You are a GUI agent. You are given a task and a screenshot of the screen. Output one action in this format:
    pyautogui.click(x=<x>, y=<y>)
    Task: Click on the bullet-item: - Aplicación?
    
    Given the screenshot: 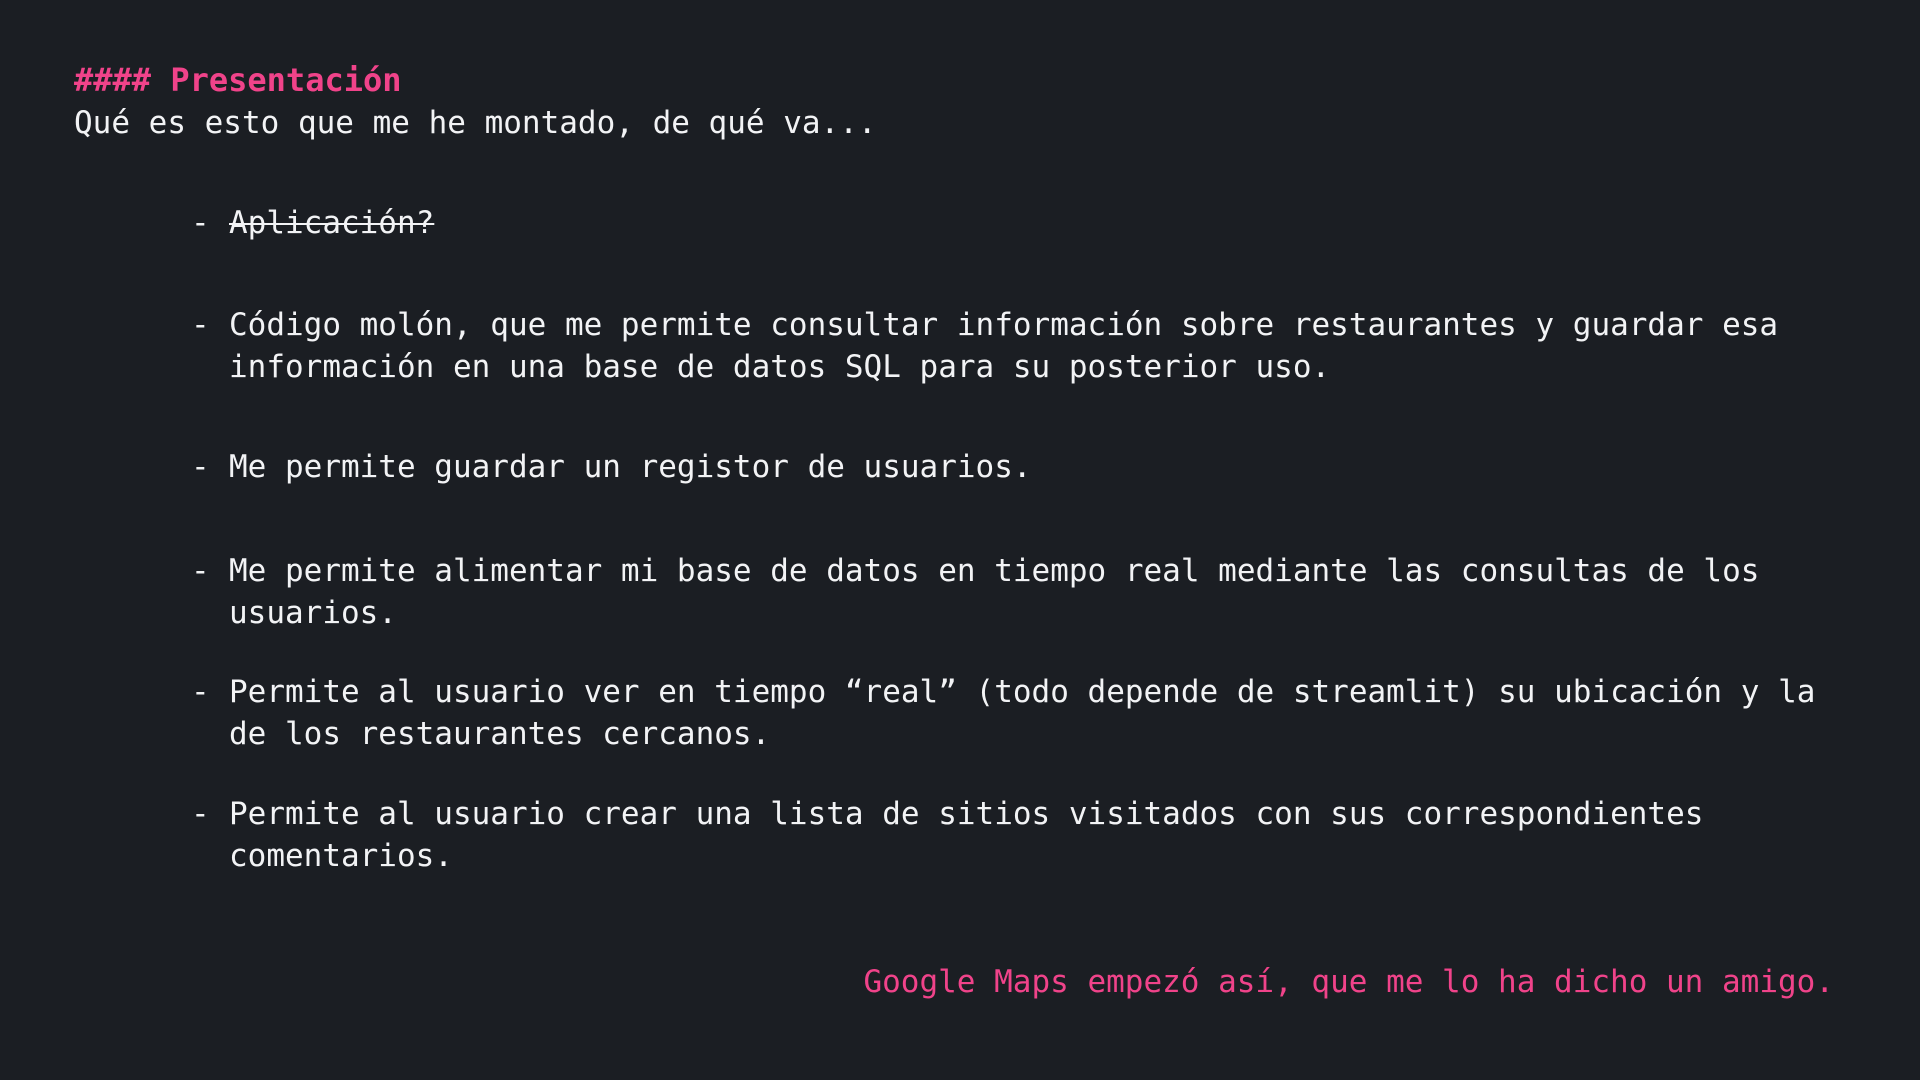 What is the action you would take?
    pyautogui.click(x=1021, y=223)
    